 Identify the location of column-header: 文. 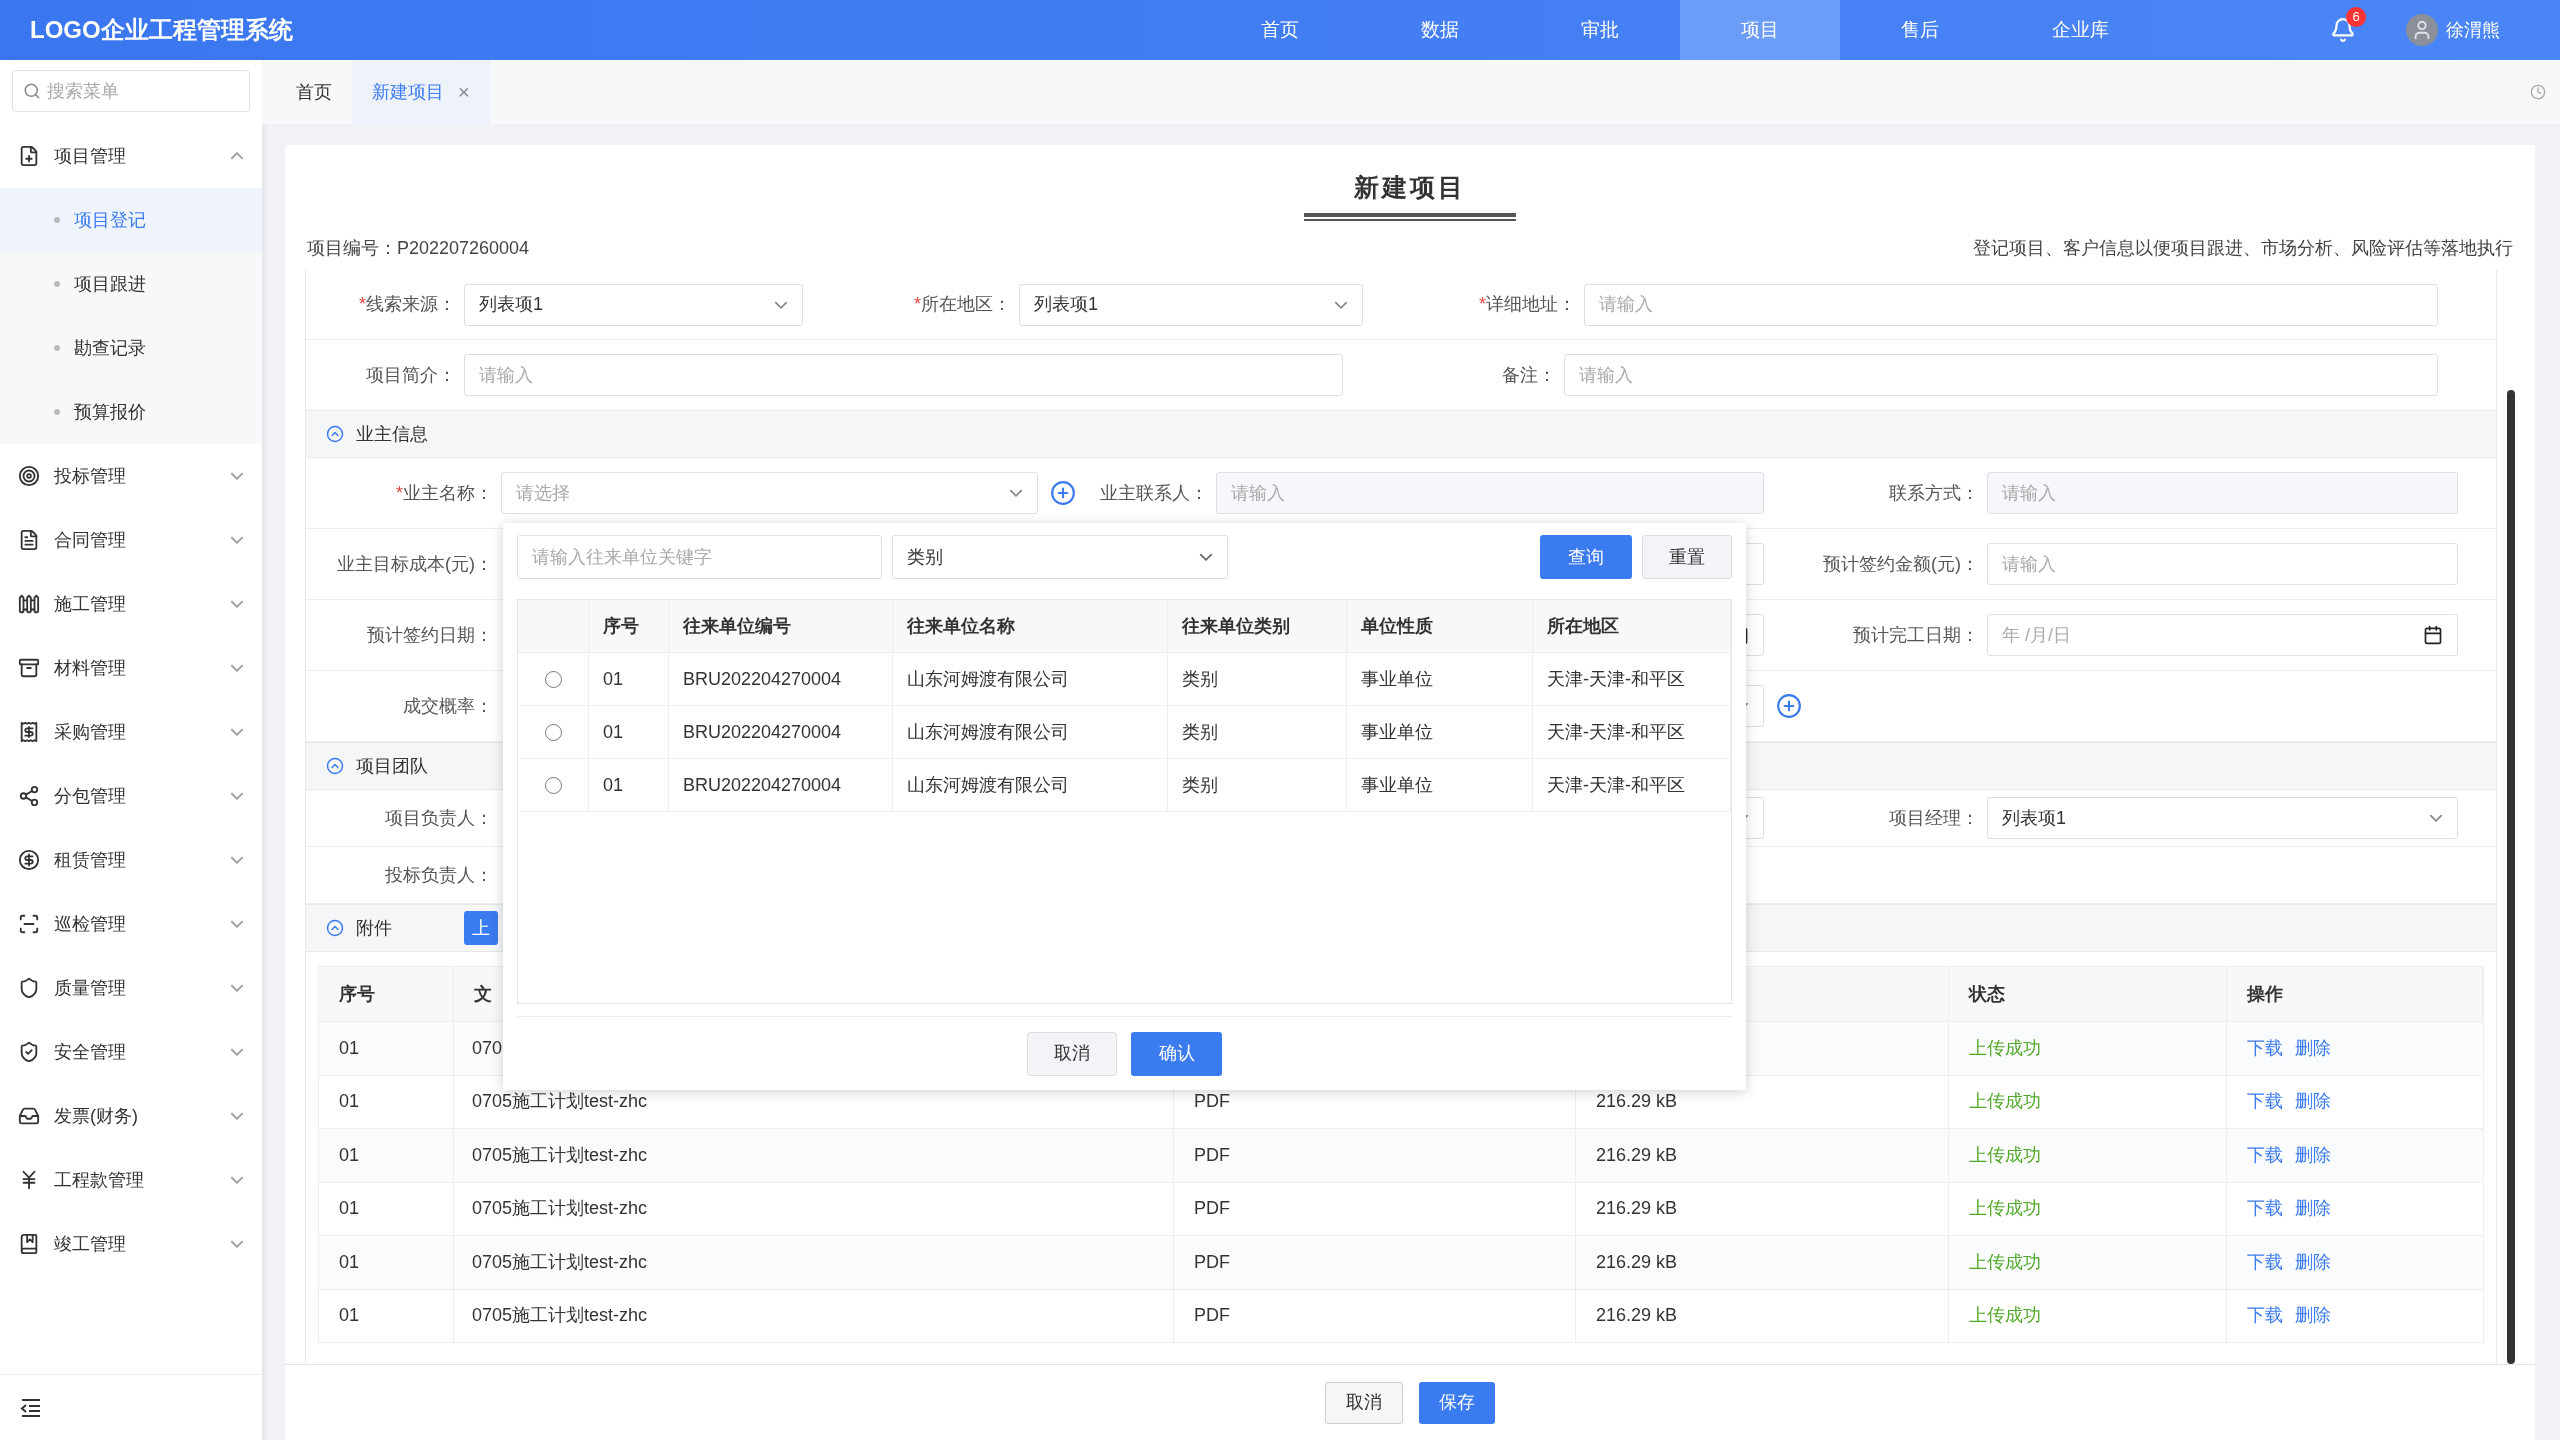
(483, 994).